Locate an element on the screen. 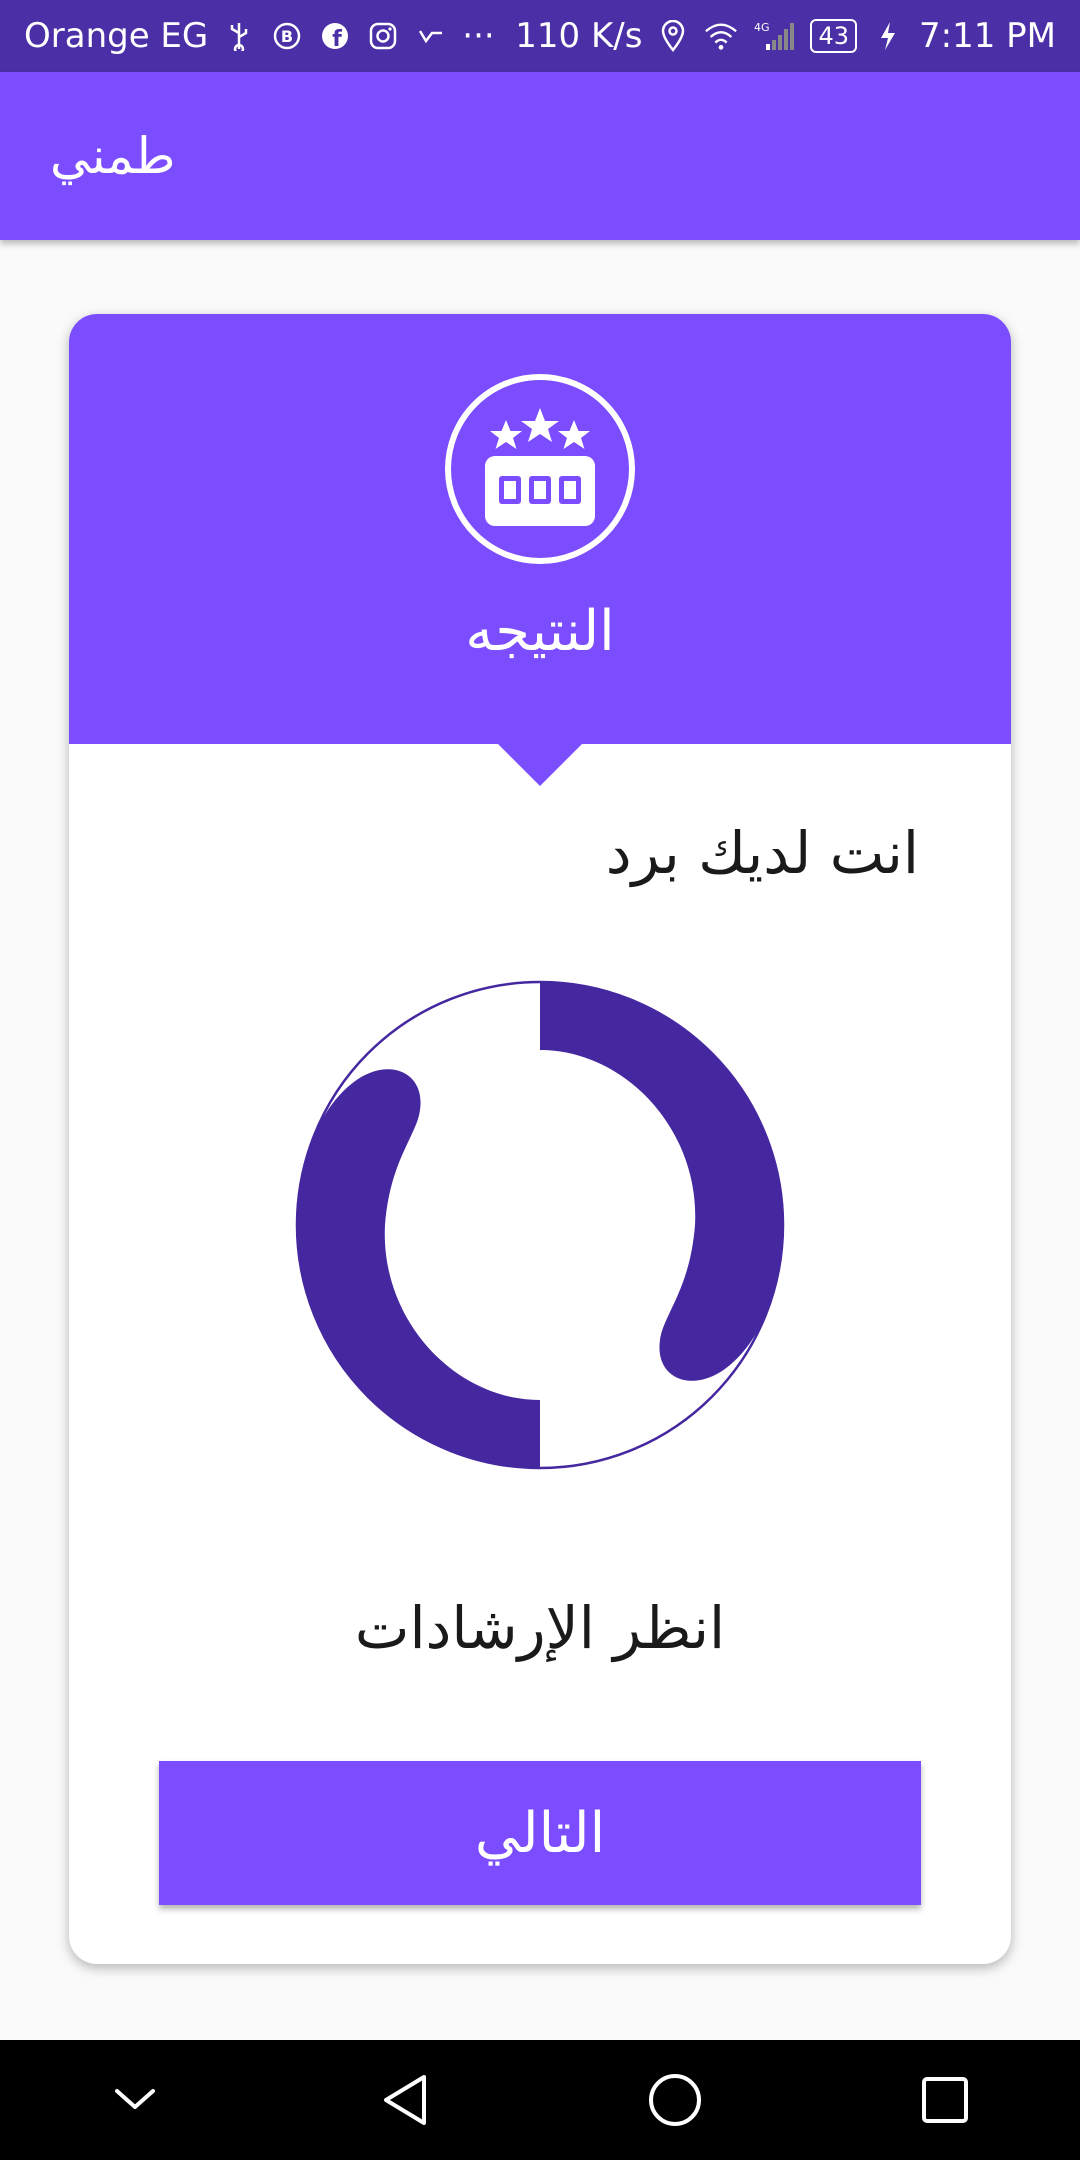 This screenshot has height=2160, width=1080. clock: 7:11 PM is located at coordinates (987, 36).